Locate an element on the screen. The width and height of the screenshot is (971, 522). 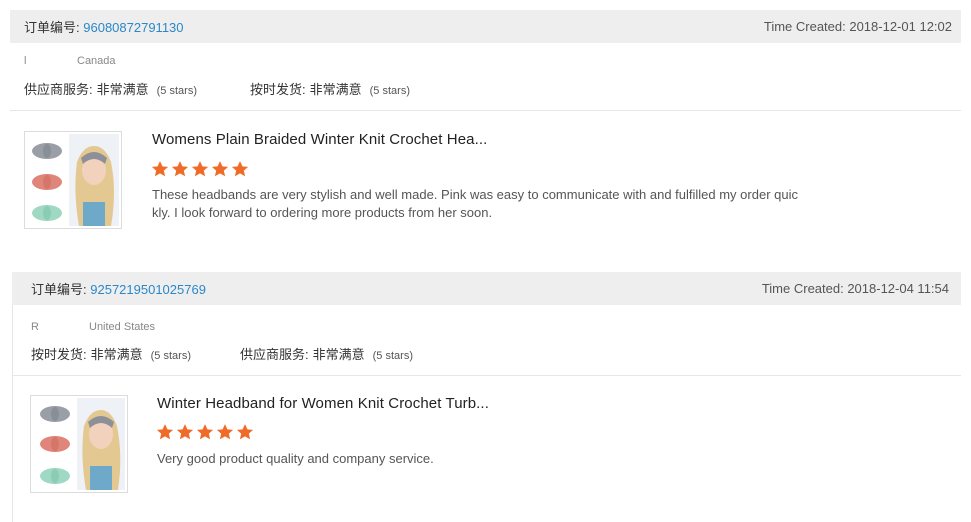
time-created: Time Created: 2018-12-01 12:02 is located at coordinates (857, 26).